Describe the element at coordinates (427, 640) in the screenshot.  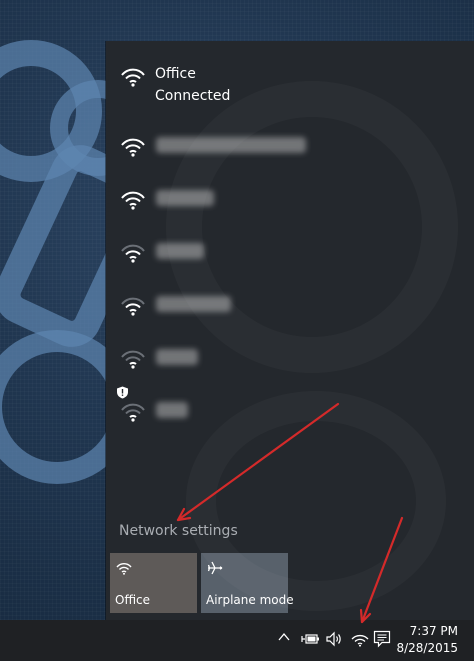
I see `taskbar-clock: 7:37 PM 8/28/2015` at that location.